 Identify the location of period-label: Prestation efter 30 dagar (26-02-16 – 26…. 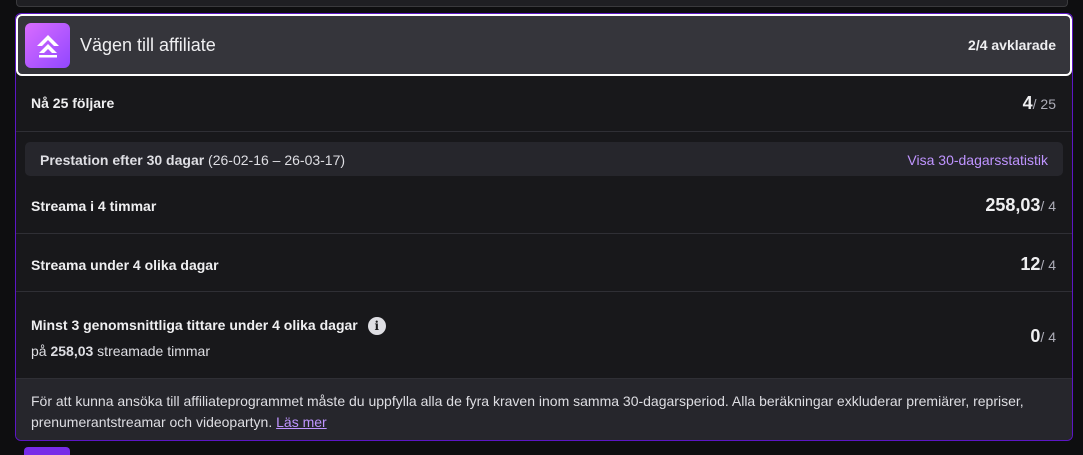
(192, 160).